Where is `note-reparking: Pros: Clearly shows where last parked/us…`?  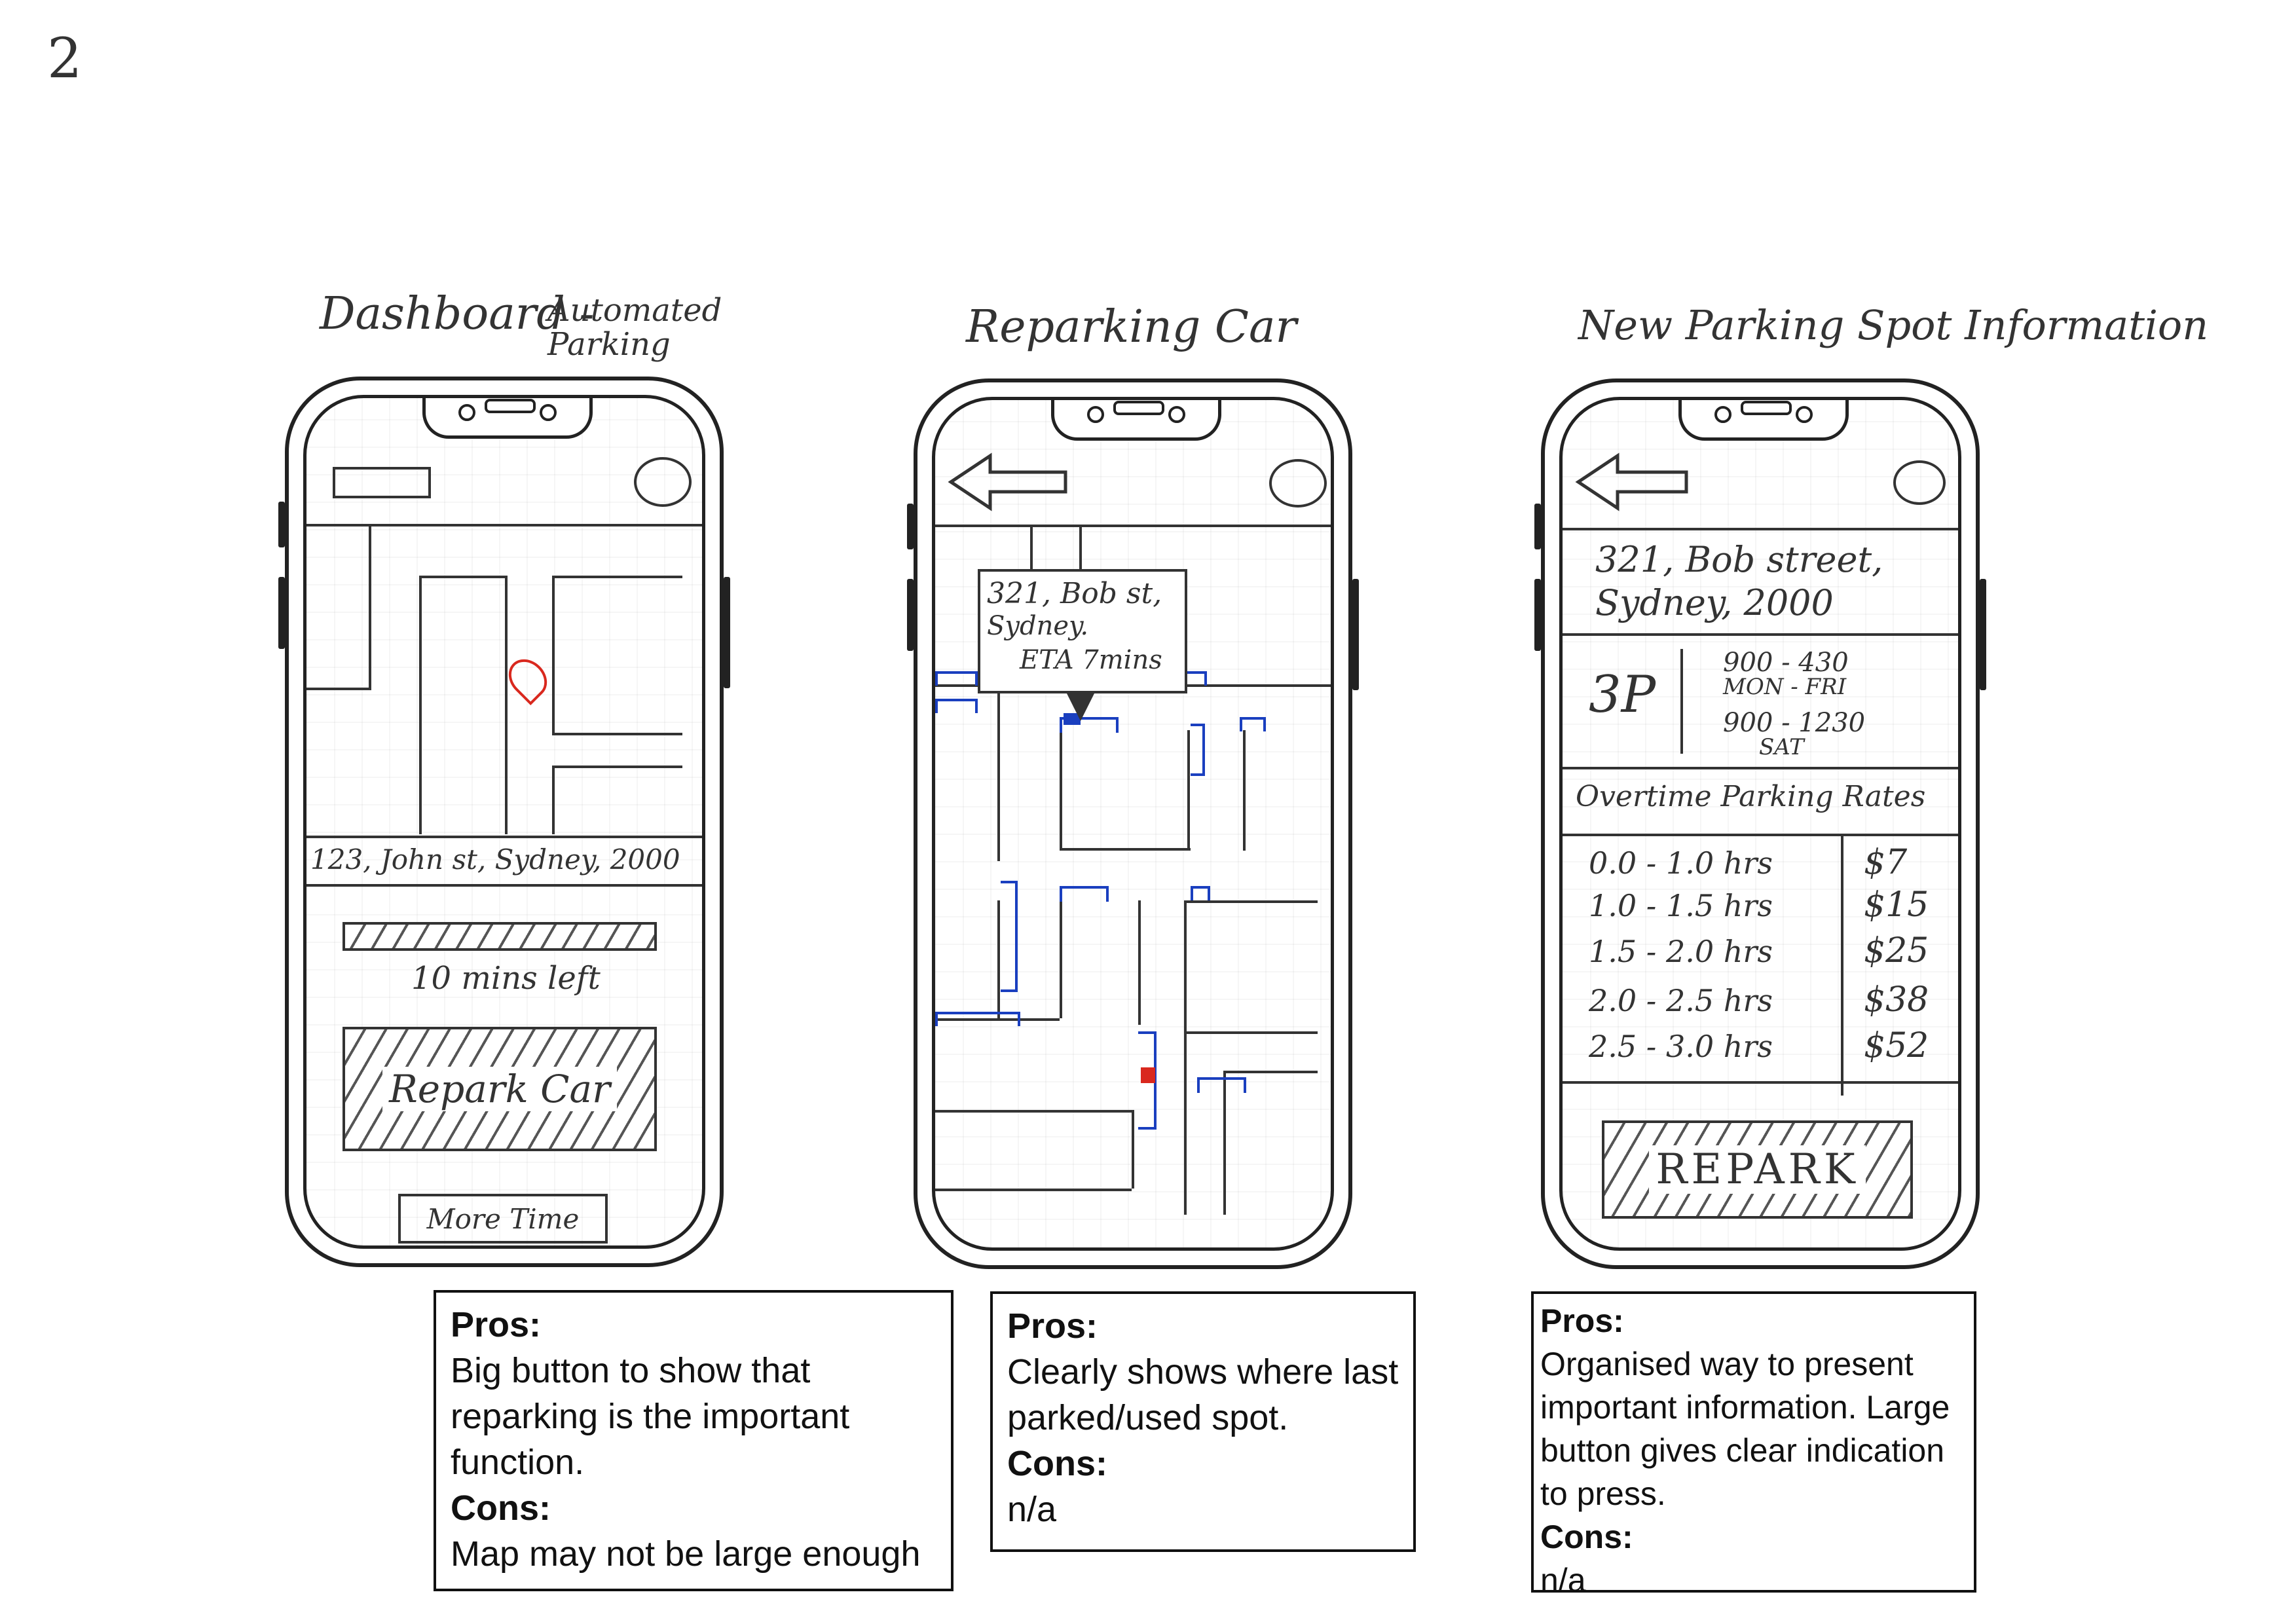
note-reparking: Pros: Clearly shows where last parked/us… is located at coordinates (1203, 1421).